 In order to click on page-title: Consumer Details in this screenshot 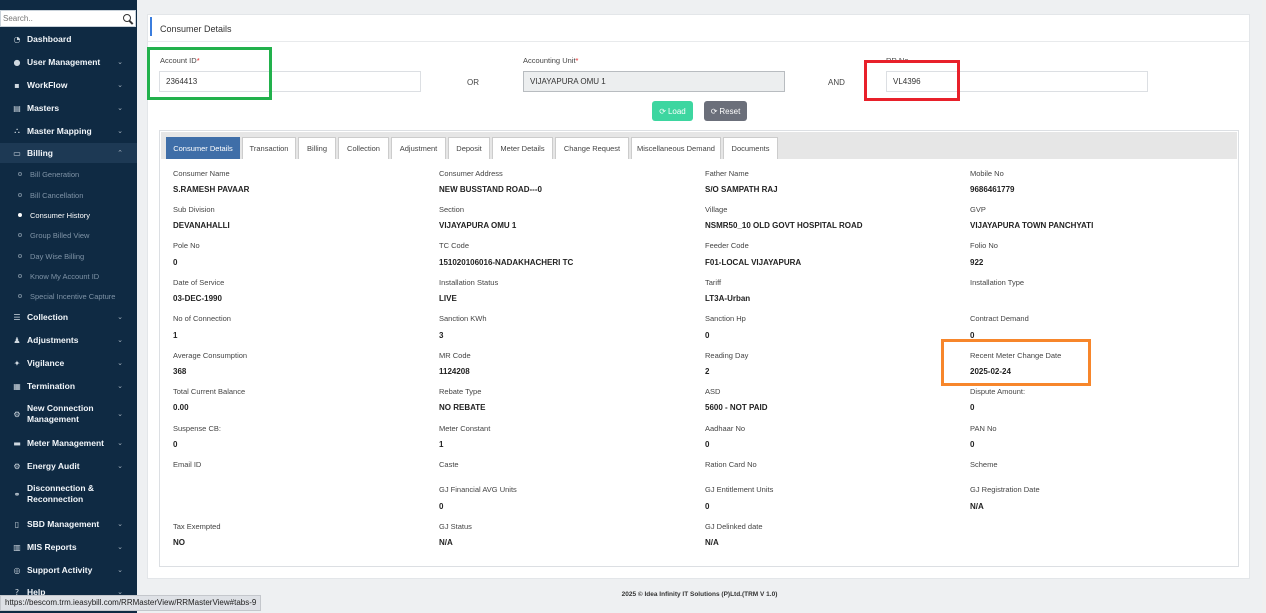, I will do `click(196, 29)`.